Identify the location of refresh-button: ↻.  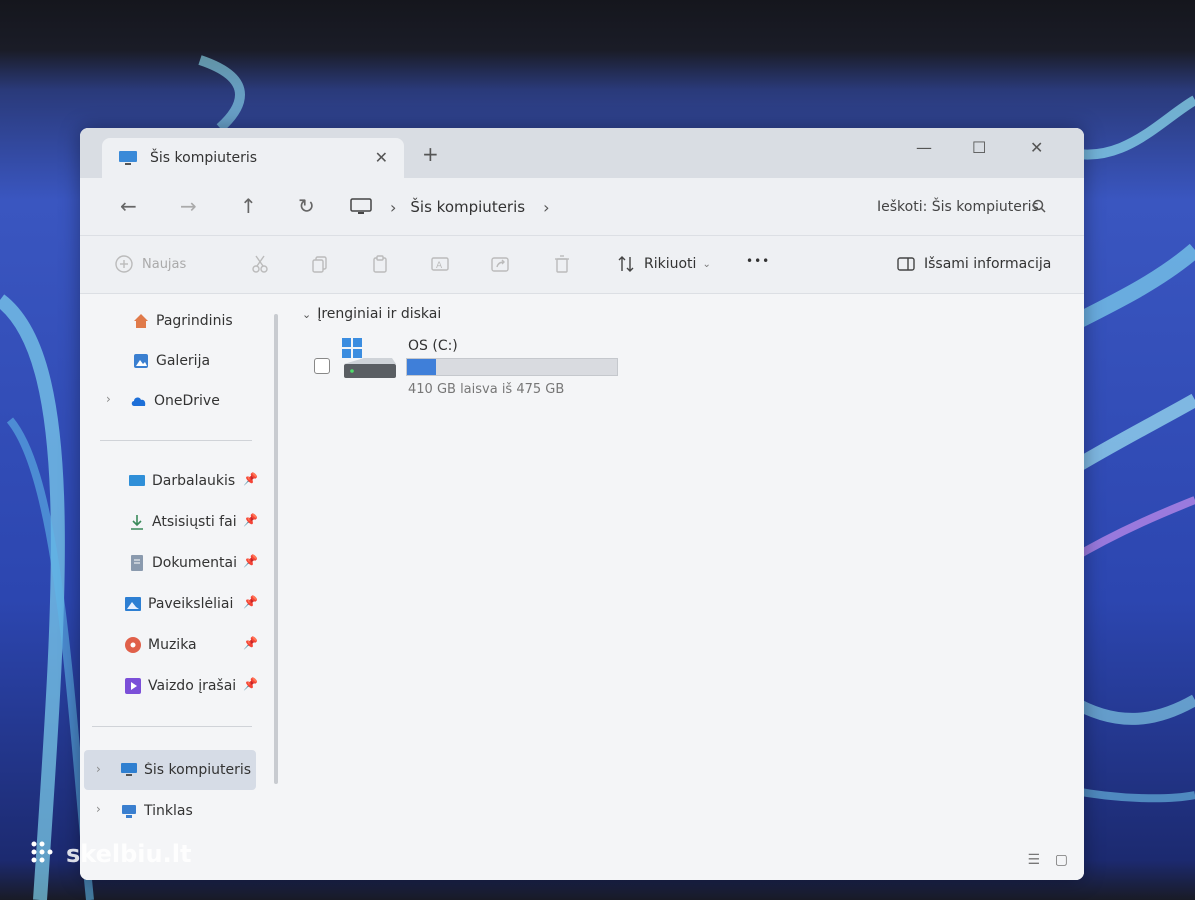
(306, 206).